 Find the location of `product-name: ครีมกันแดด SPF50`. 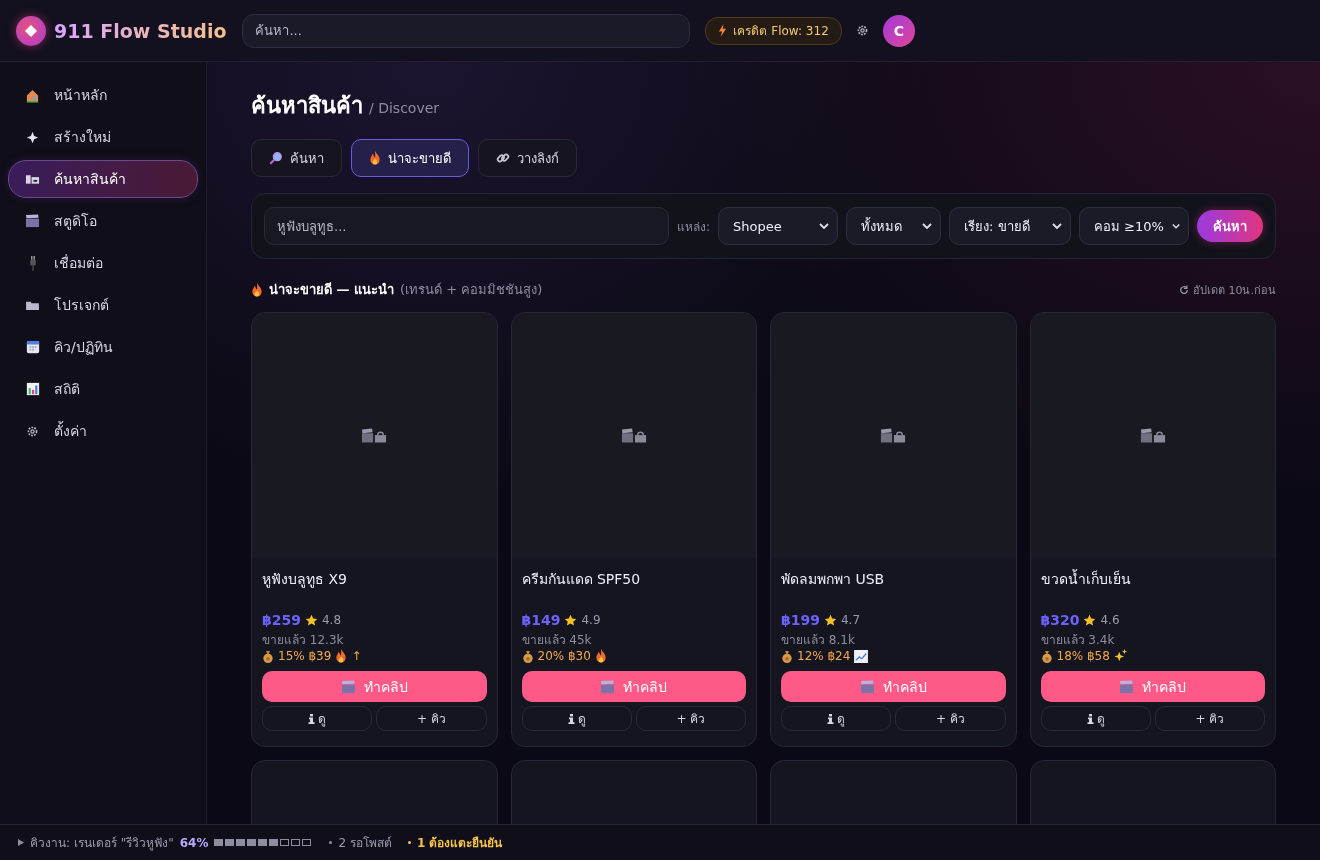

product-name: ครีมกันแดด SPF50 is located at coordinates (581, 579).